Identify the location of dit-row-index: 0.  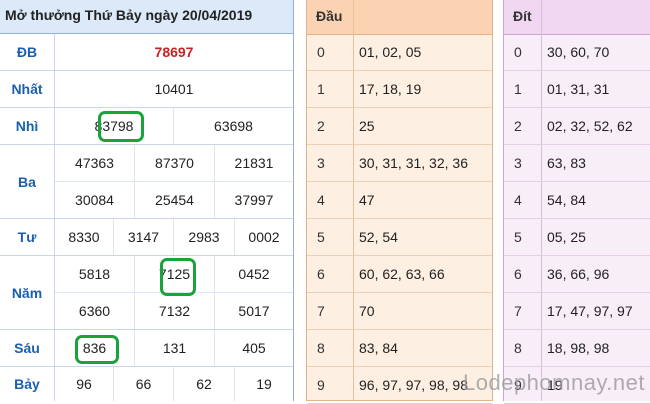
(518, 52).